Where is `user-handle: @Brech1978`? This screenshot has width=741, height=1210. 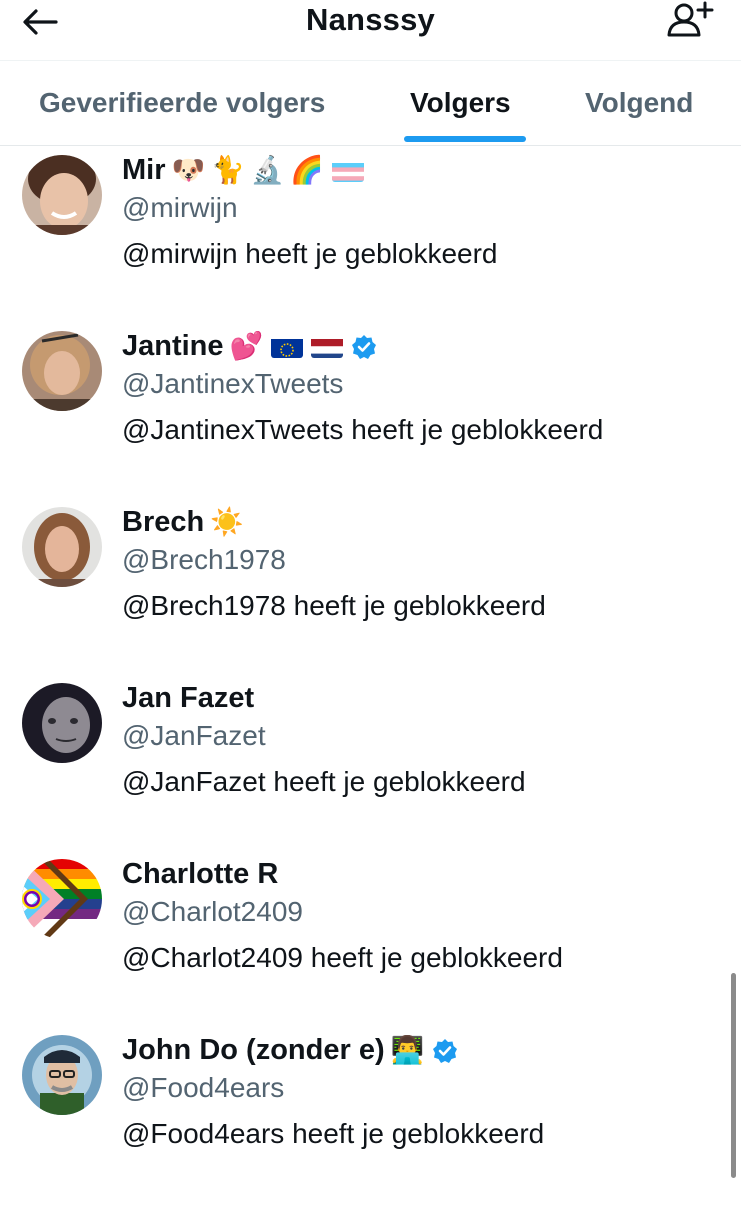 user-handle: @Brech1978 is located at coordinates (204, 559).